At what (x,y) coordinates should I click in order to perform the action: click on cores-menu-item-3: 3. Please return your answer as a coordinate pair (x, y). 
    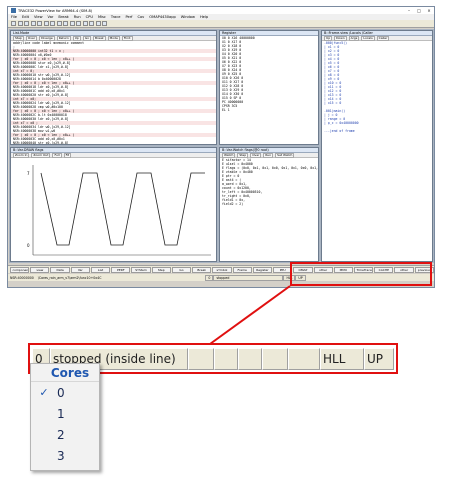
    Looking at the image, I should click on (65, 455).